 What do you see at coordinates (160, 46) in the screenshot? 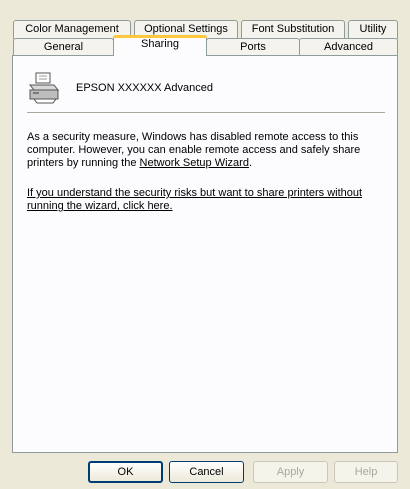
I see `tab-sharing: Sharing` at bounding box center [160, 46].